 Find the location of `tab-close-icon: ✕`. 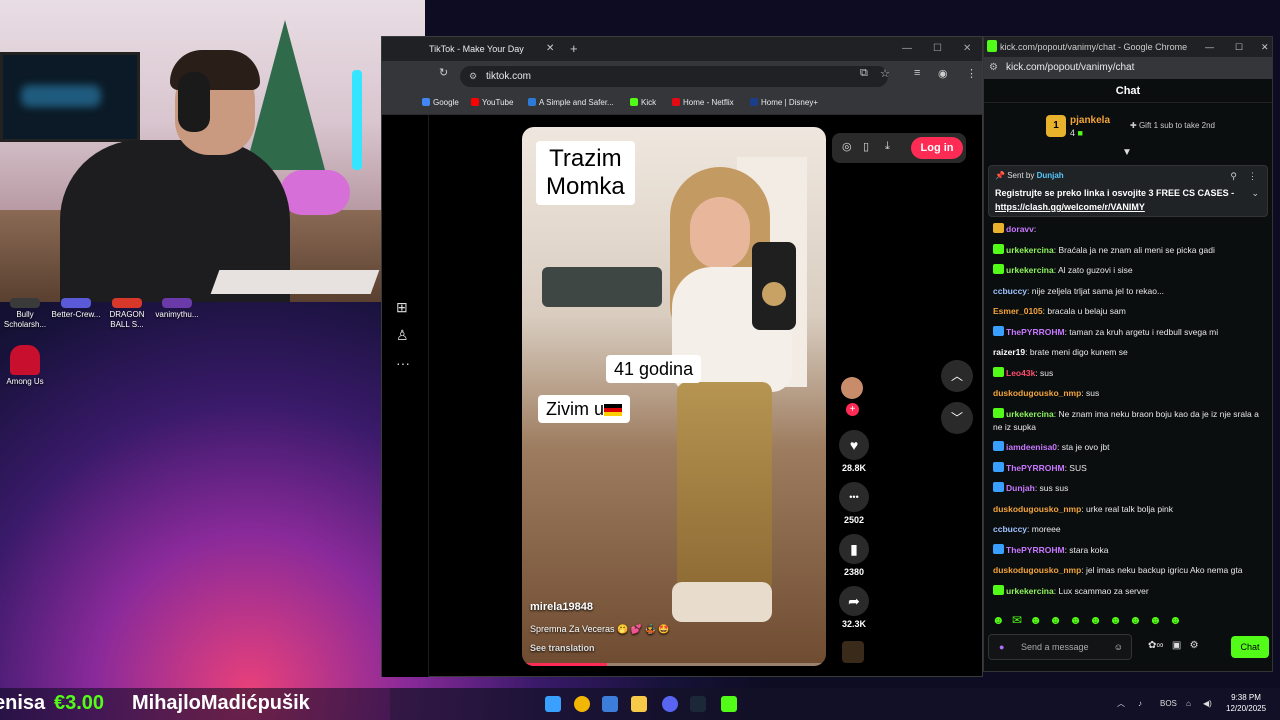

tab-close-icon: ✕ is located at coordinates (550, 49).